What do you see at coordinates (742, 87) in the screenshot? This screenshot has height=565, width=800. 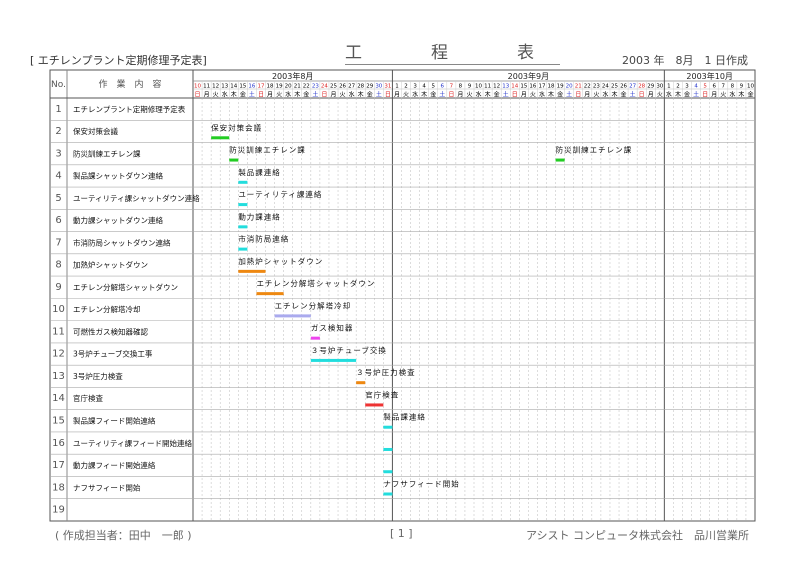 I see `day-number: 9` at bounding box center [742, 87].